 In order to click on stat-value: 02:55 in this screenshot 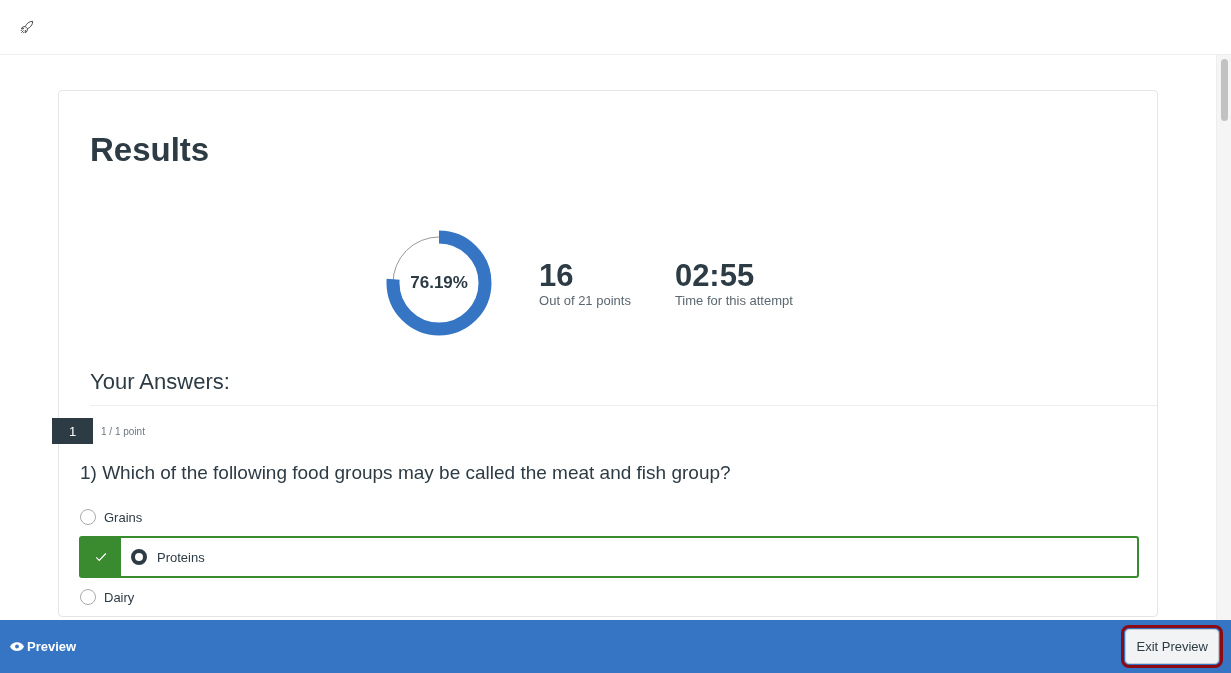, I will do `click(715, 275)`.